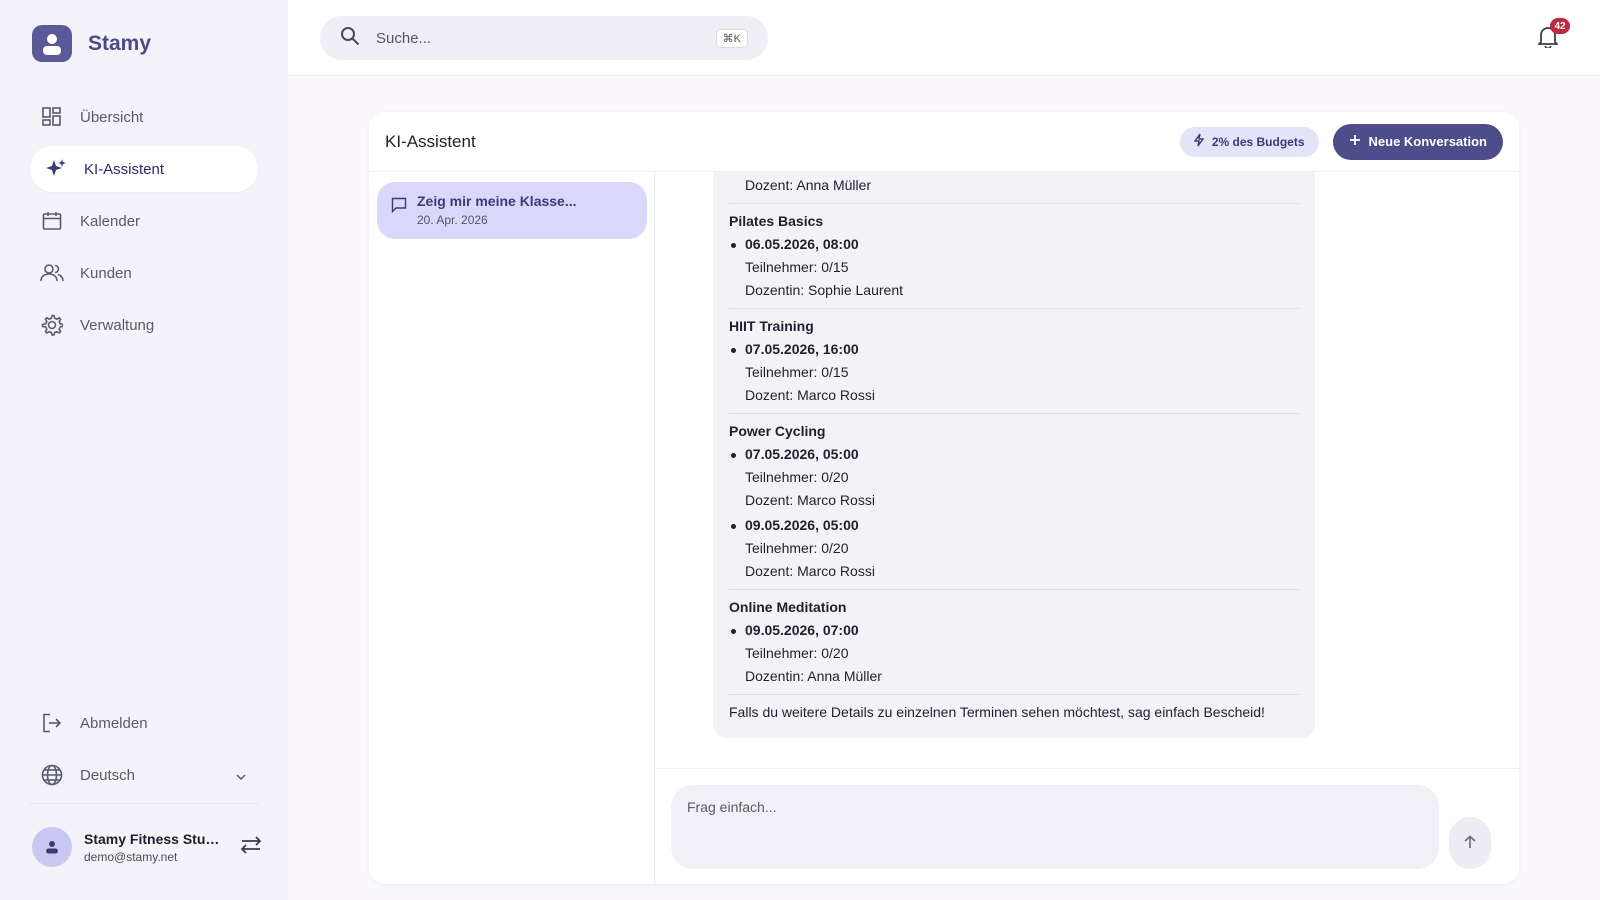 The height and width of the screenshot is (900, 1600). Describe the element at coordinates (497, 210) in the screenshot. I see `conversation-text: Zeig mir meine Klasse... 20. Apr. 2026` at that location.